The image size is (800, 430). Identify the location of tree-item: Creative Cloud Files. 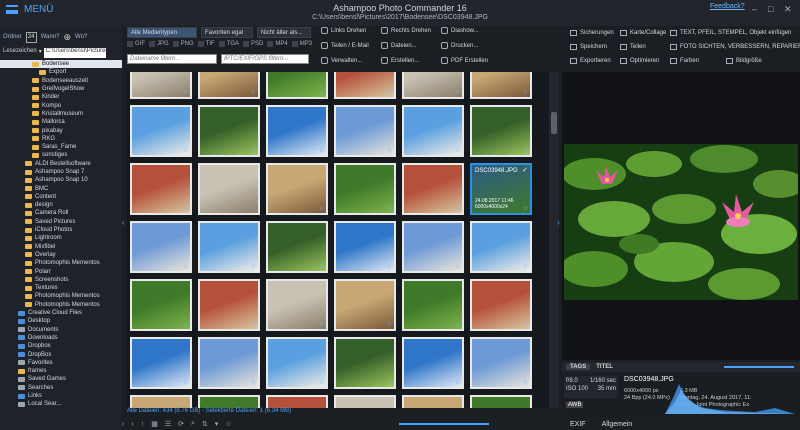
(61, 313).